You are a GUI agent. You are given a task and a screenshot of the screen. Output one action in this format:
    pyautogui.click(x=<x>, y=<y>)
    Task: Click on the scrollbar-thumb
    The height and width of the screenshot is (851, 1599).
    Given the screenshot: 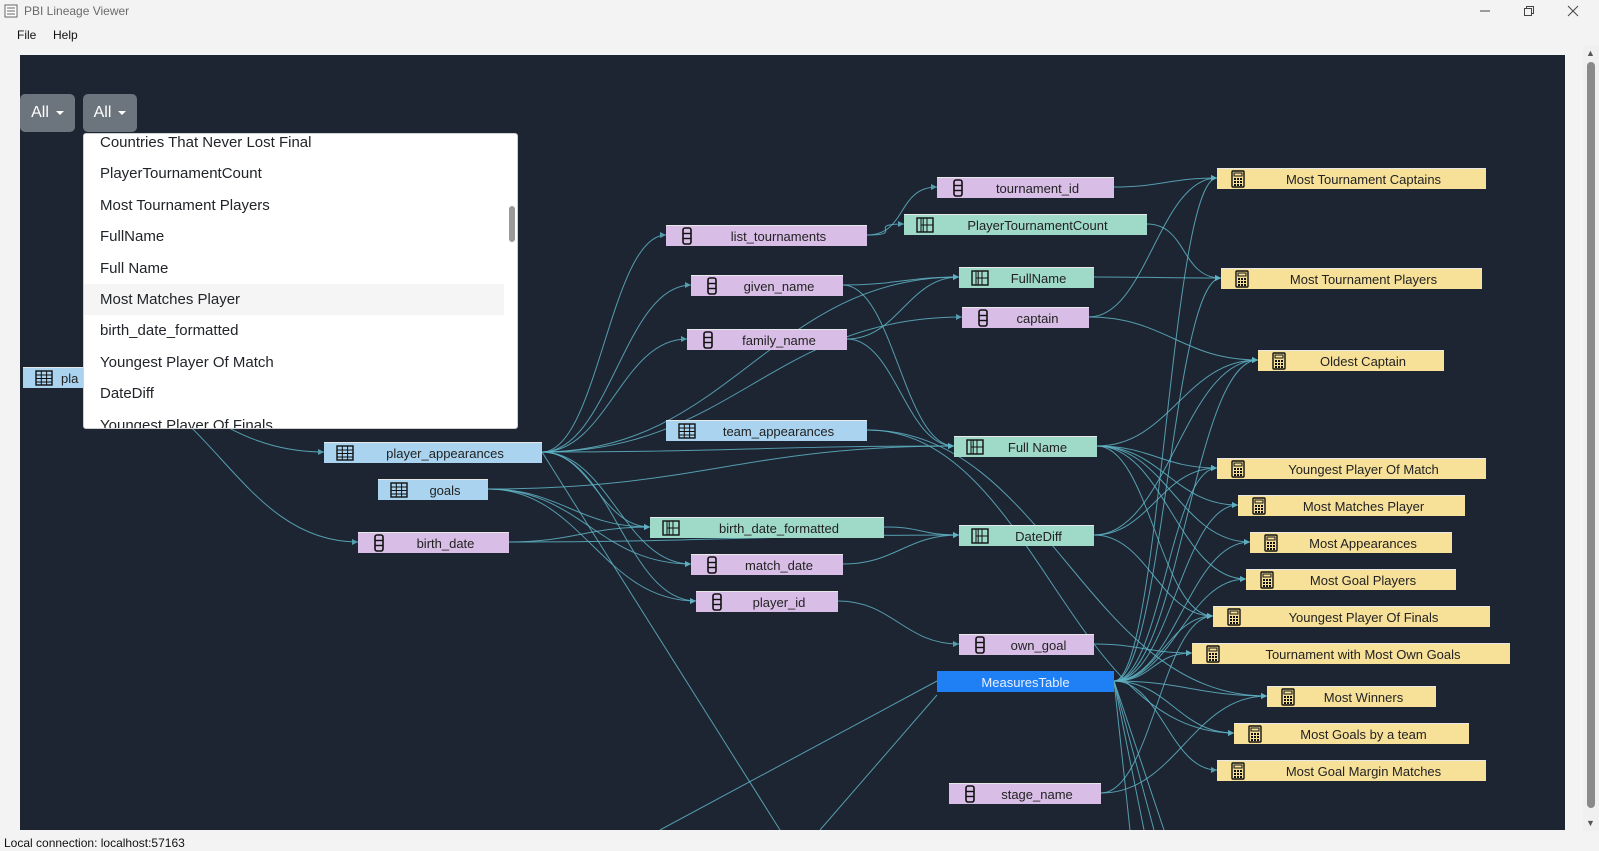 What is the action you would take?
    pyautogui.click(x=1591, y=435)
    